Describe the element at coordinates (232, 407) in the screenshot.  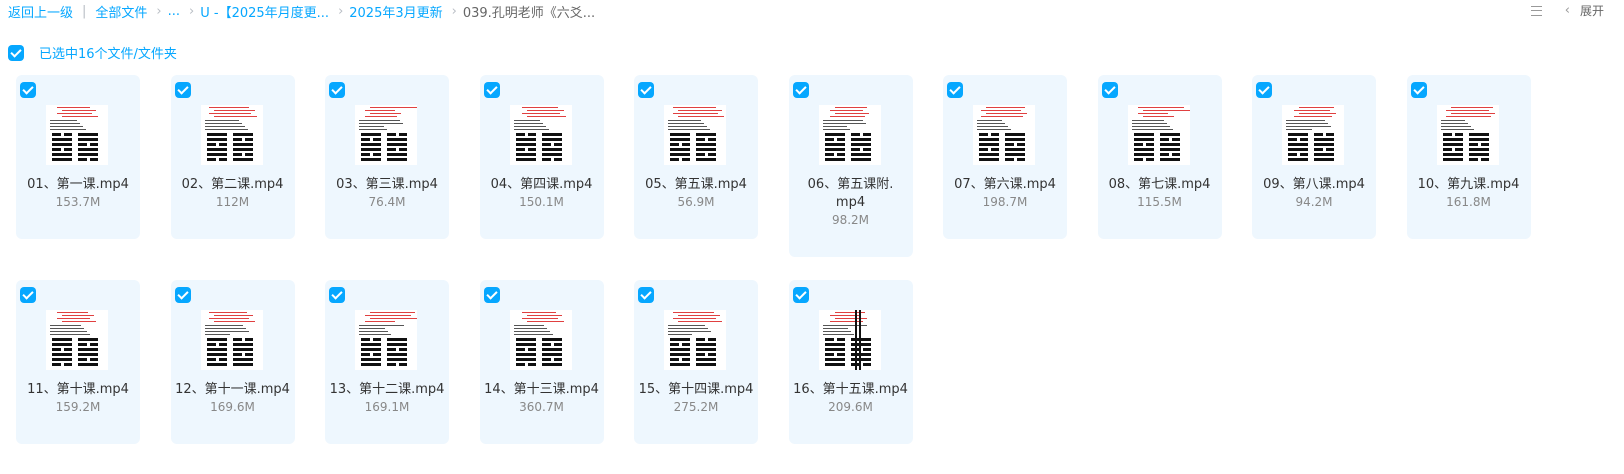
I see `file-size: 169.6M` at that location.